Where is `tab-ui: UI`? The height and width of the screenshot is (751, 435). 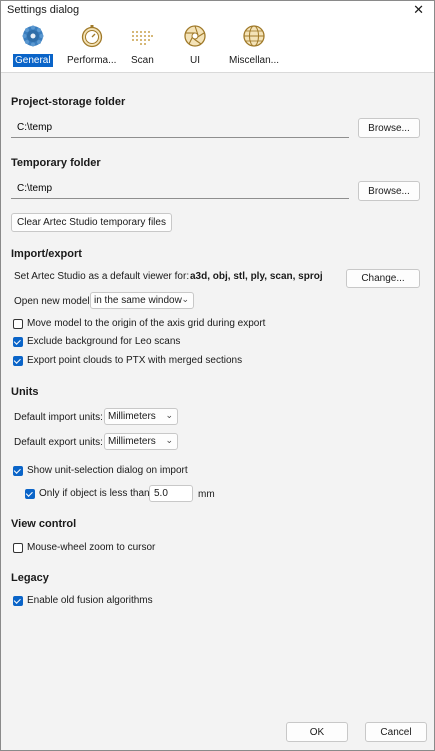
tab-ui: UI is located at coordinates (195, 45).